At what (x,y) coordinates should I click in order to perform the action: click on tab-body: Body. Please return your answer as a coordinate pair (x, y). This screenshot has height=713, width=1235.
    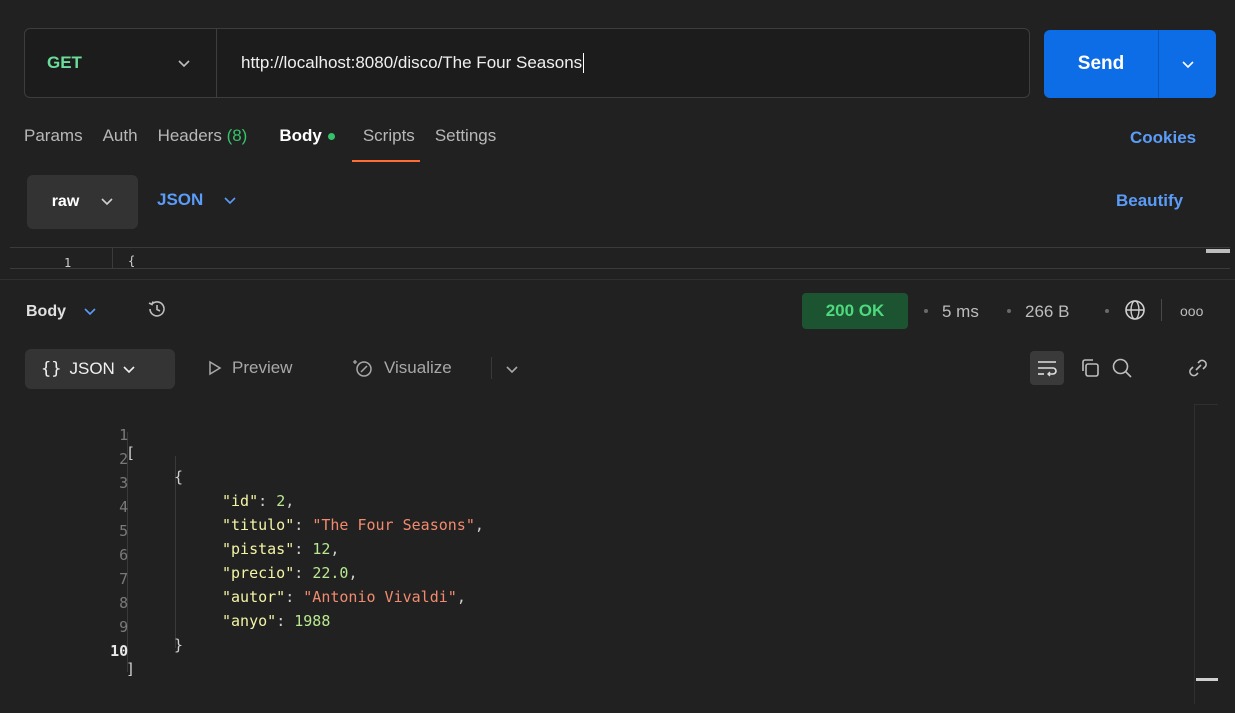
    Looking at the image, I should click on (307, 136).